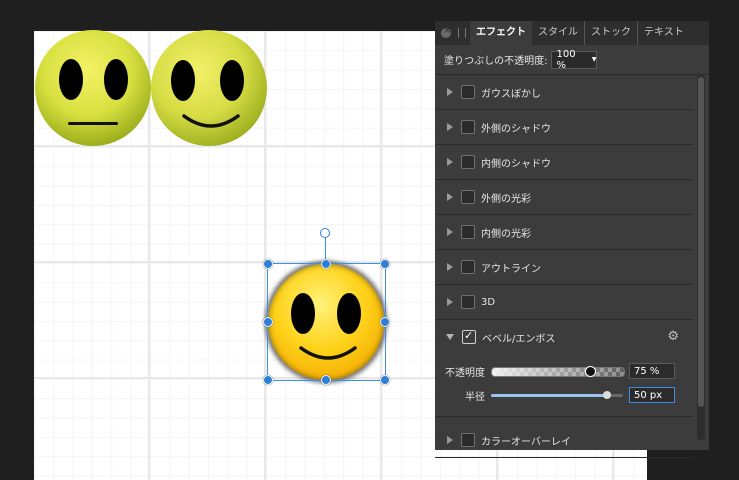 The height and width of the screenshot is (480, 739). Describe the element at coordinates (647, 371) in the screenshot. I see `bevel-opacity-value: 75 %` at that location.